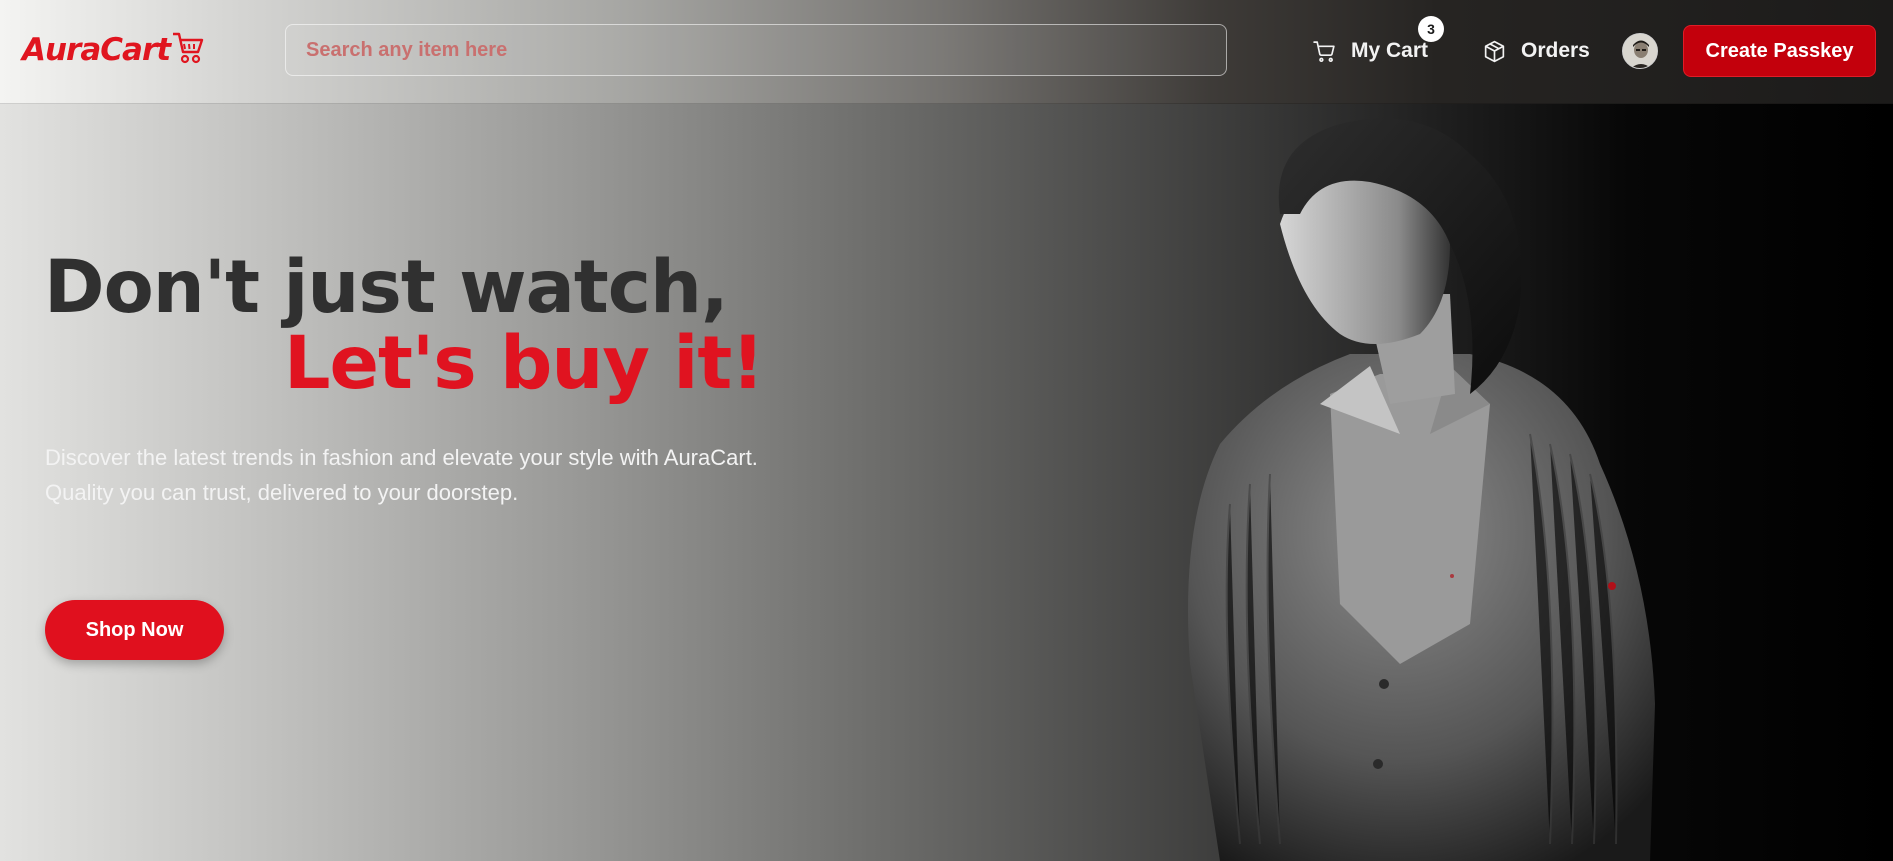 Image resolution: width=1893 pixels, height=861 pixels. I want to click on cart-count-badge: 3, so click(1431, 29).